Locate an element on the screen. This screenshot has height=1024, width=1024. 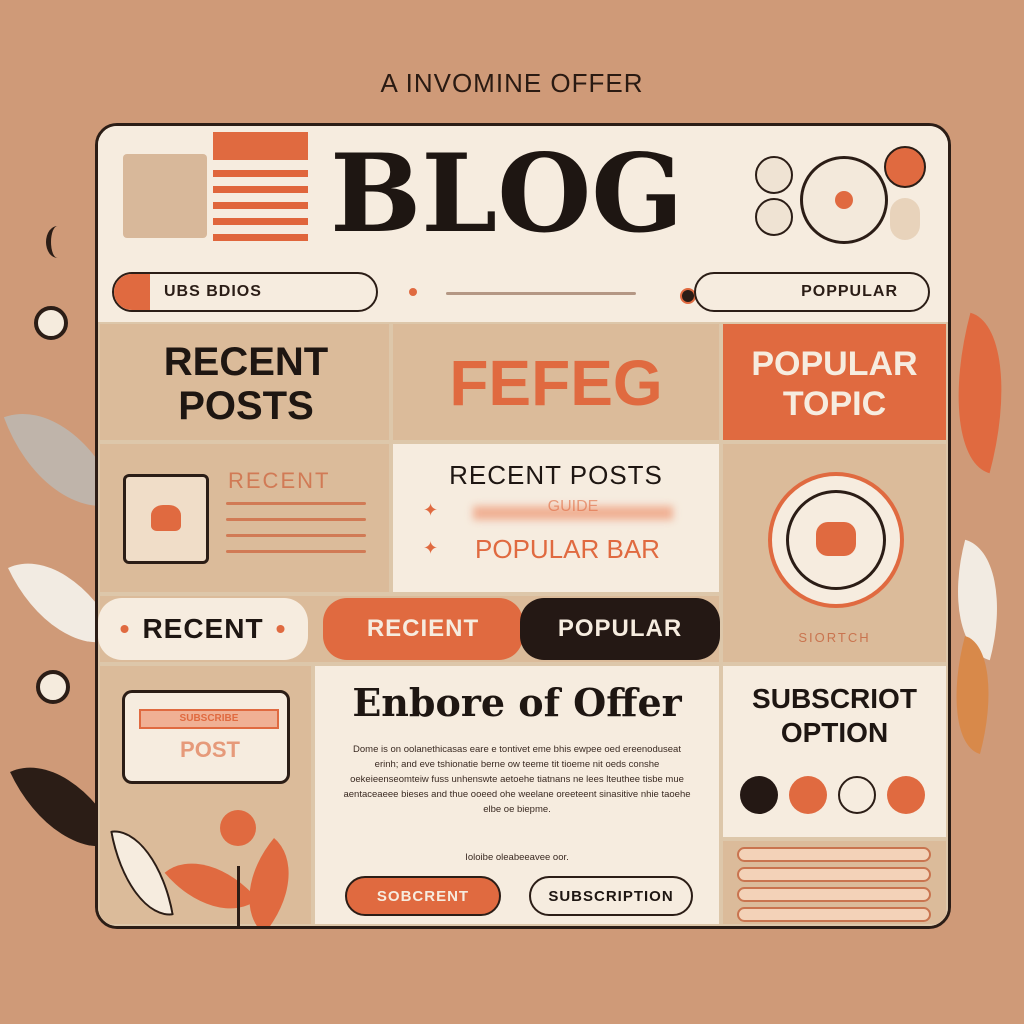
recent-label: RECENT is located at coordinates (279, 480).